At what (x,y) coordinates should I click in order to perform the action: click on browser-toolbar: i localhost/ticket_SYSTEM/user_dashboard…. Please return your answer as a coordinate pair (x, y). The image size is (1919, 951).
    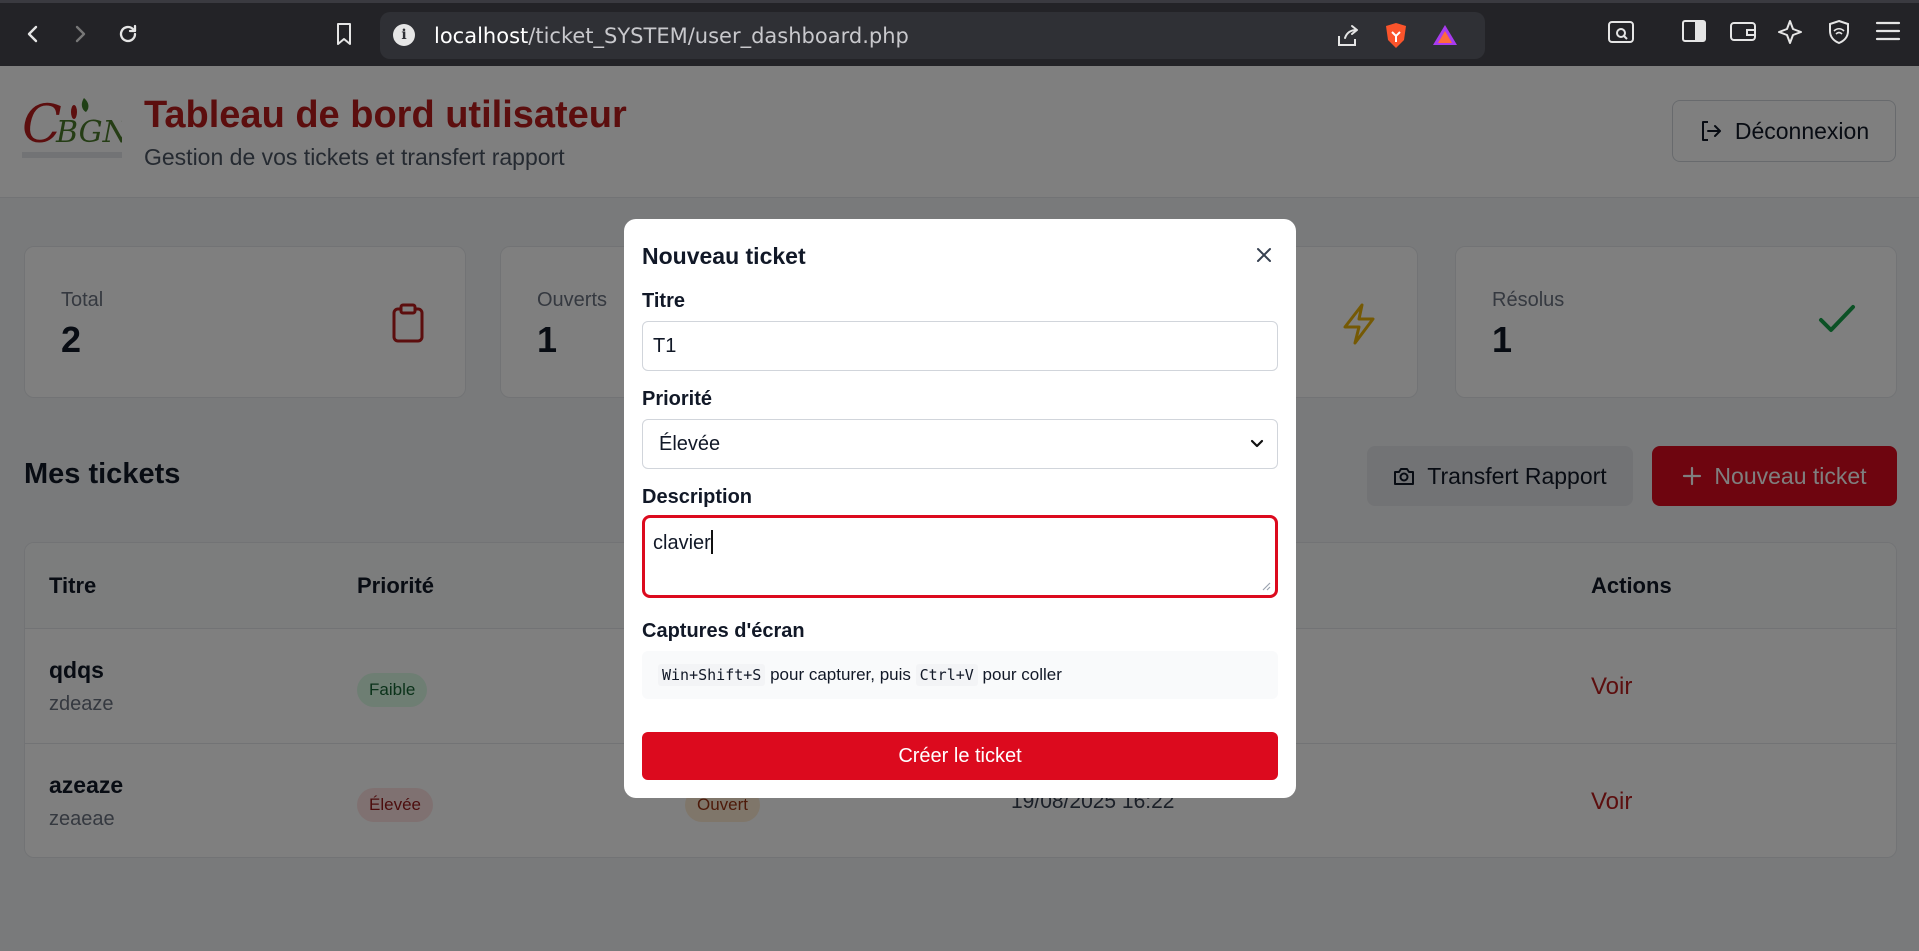
    Looking at the image, I should click on (959, 33).